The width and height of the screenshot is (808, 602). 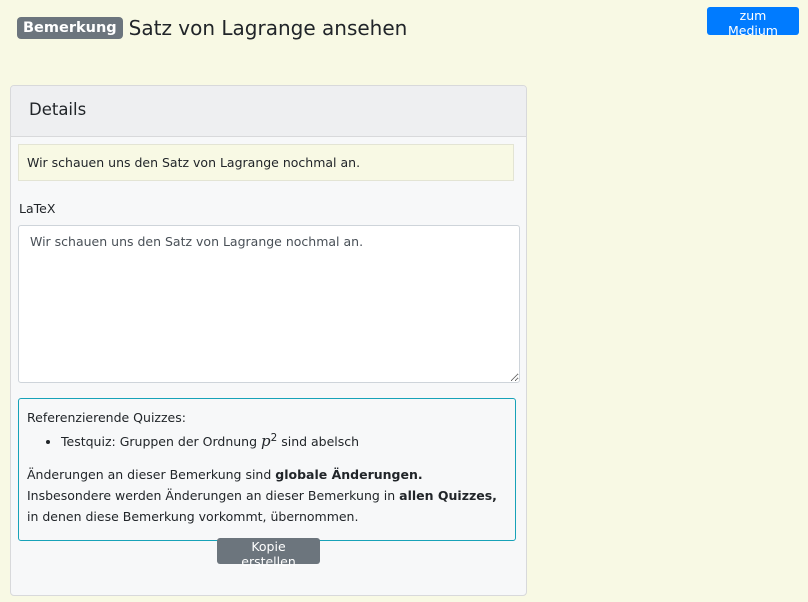 What do you see at coordinates (753, 22) in the screenshot?
I see `to-medium-button: zum Medium` at bounding box center [753, 22].